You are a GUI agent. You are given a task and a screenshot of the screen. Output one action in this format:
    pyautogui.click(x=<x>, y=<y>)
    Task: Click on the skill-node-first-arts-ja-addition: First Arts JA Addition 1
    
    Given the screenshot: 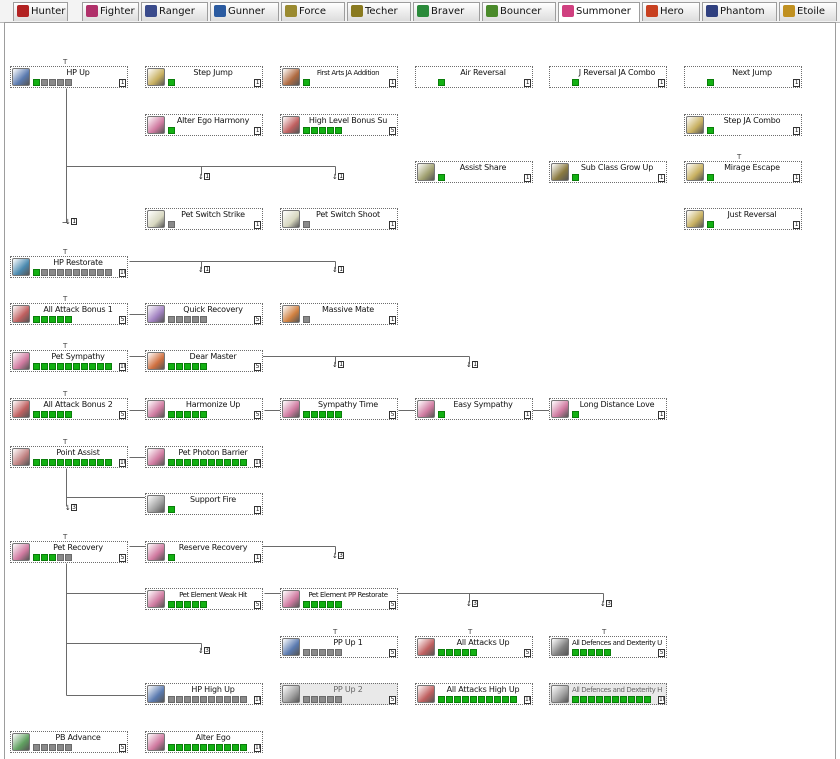 What is the action you would take?
    pyautogui.click(x=339, y=77)
    